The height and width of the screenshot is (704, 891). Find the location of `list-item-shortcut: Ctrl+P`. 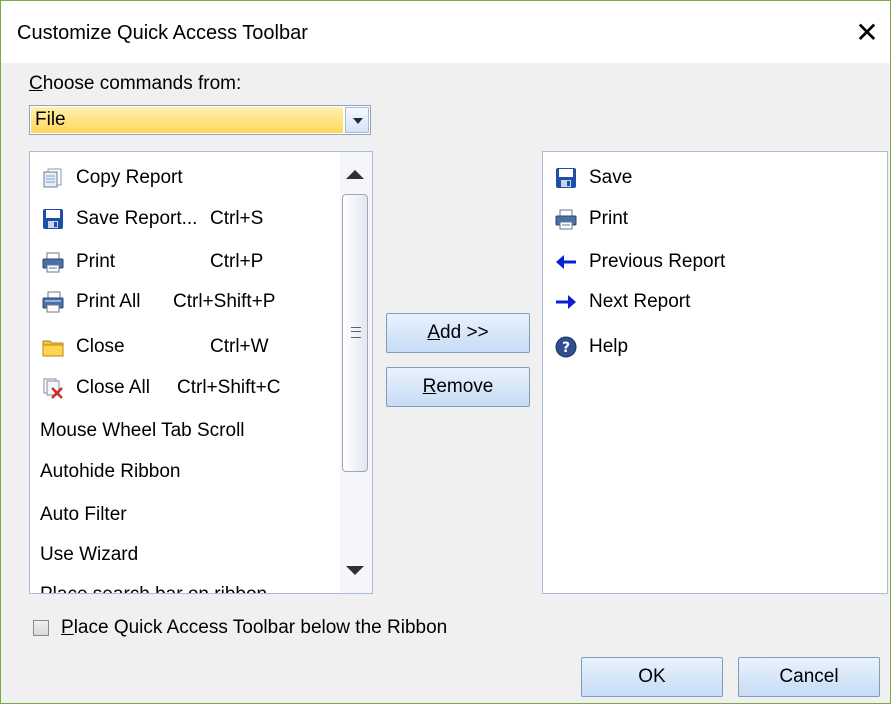

list-item-shortcut: Ctrl+P is located at coordinates (237, 261).